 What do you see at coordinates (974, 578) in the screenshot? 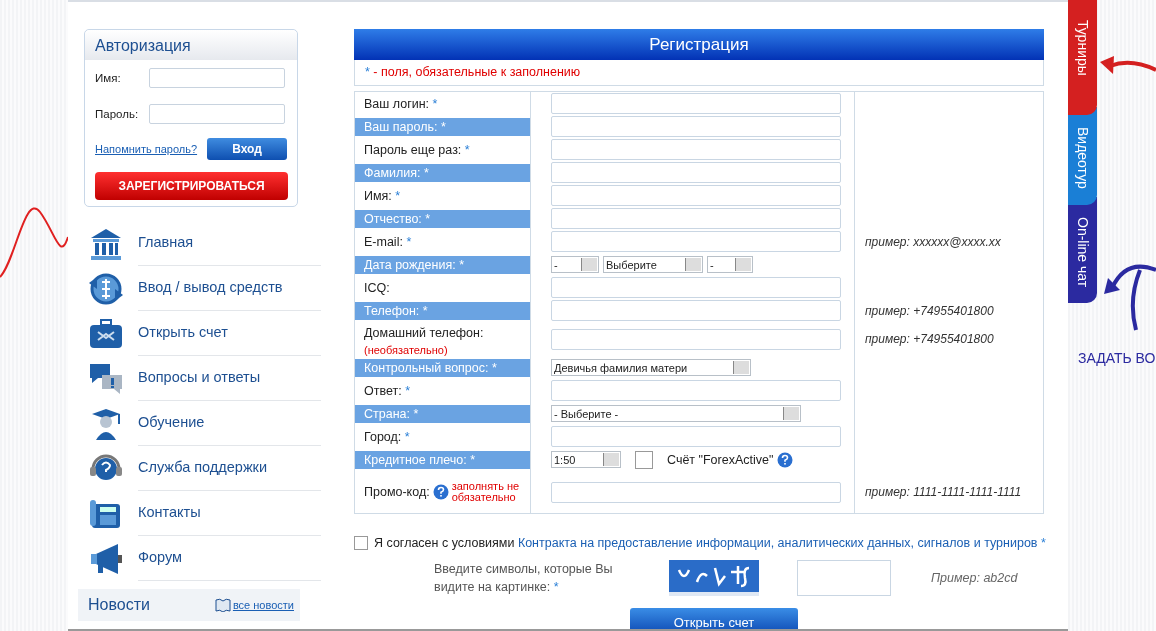
I see `example-hint: Пример: ab2cd` at bounding box center [974, 578].